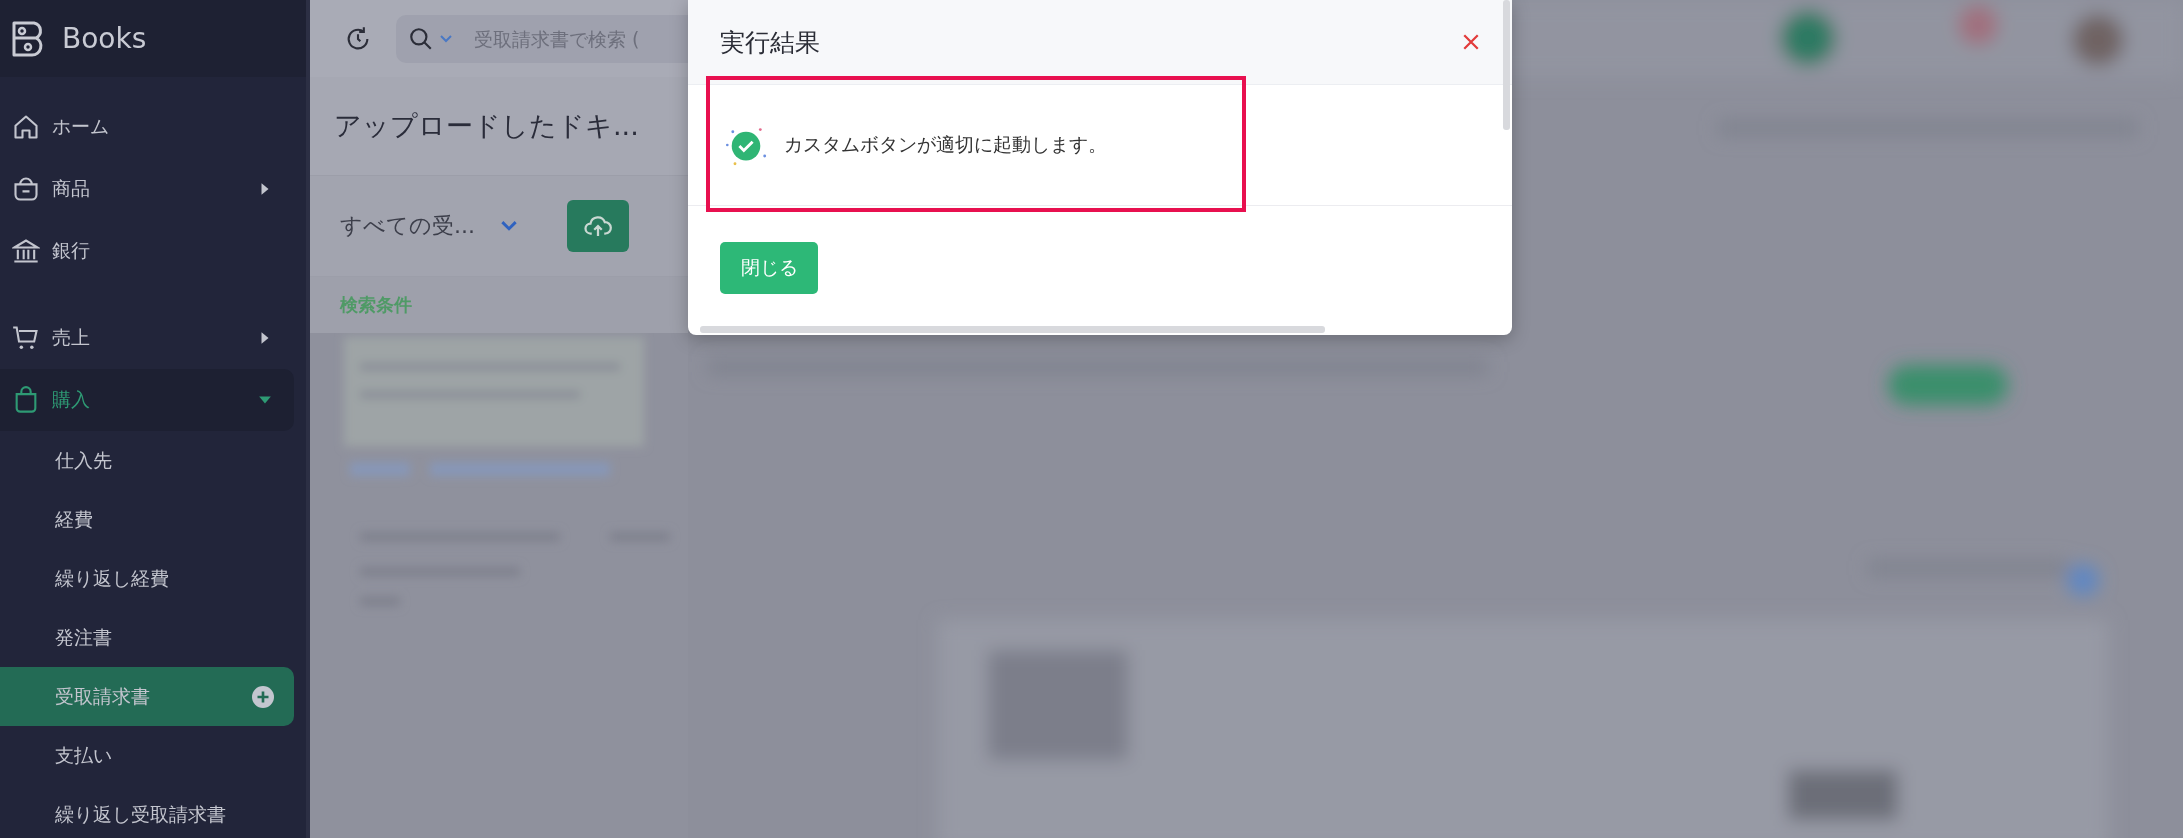 Image resolution: width=2183 pixels, height=838 pixels. I want to click on upload-button, so click(598, 226).